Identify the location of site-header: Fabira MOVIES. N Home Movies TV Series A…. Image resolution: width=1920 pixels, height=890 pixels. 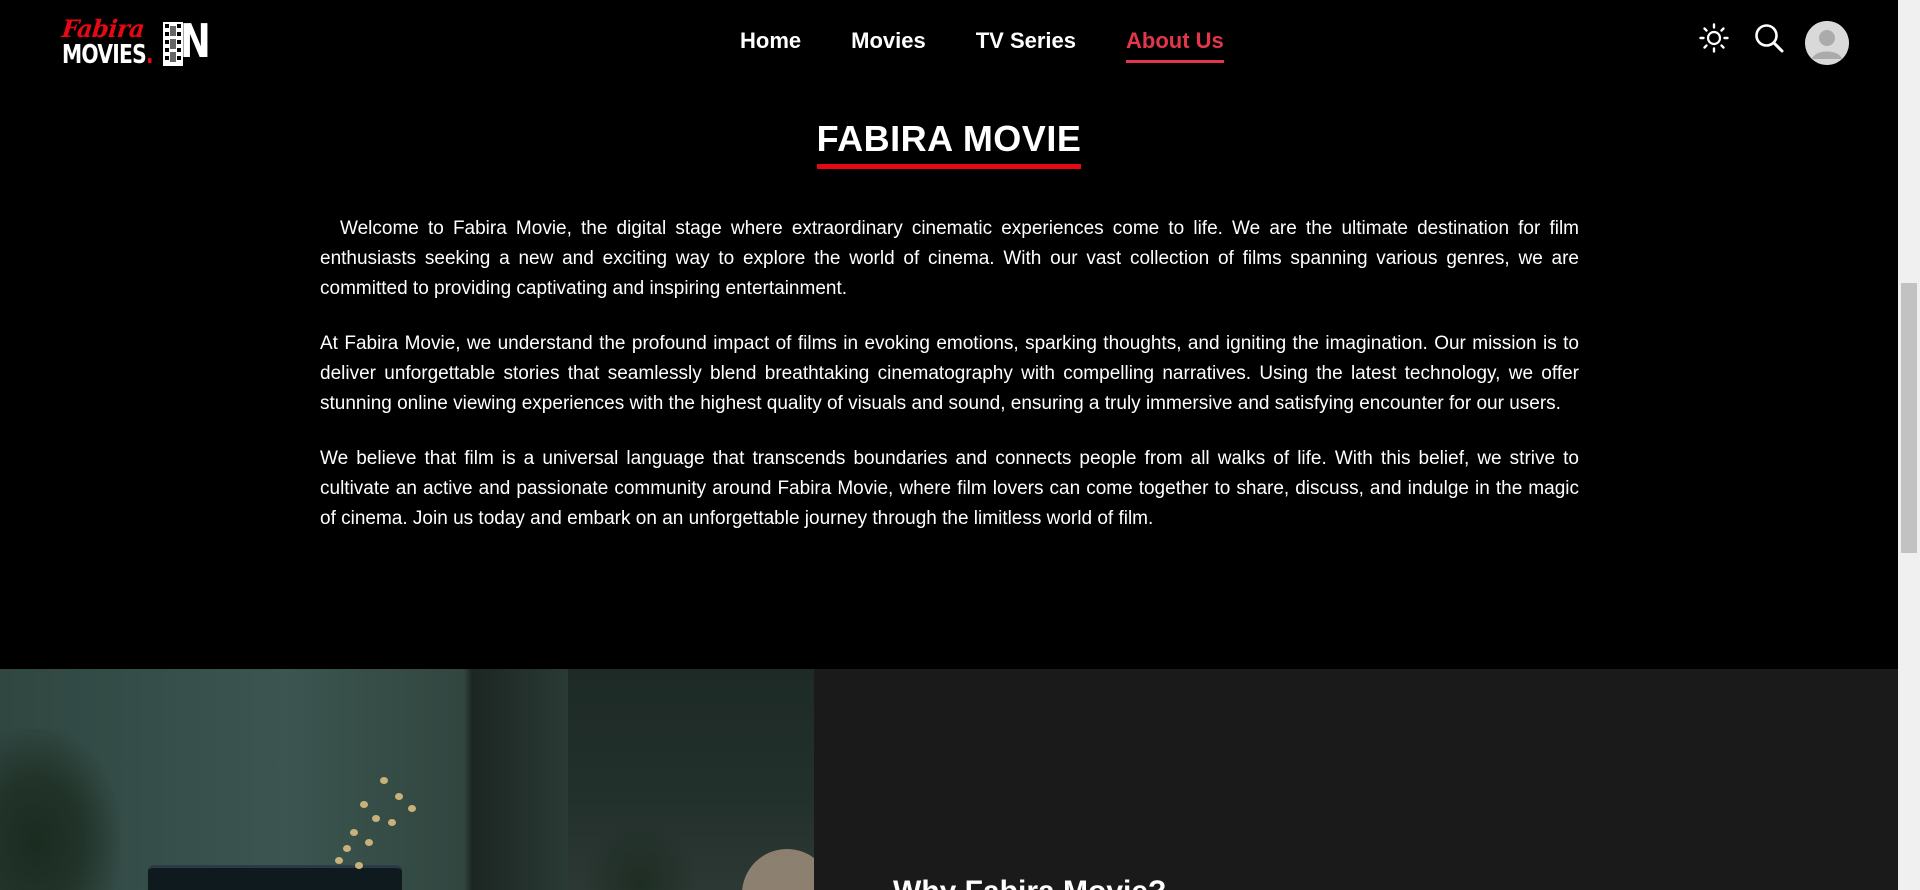
(949, 43).